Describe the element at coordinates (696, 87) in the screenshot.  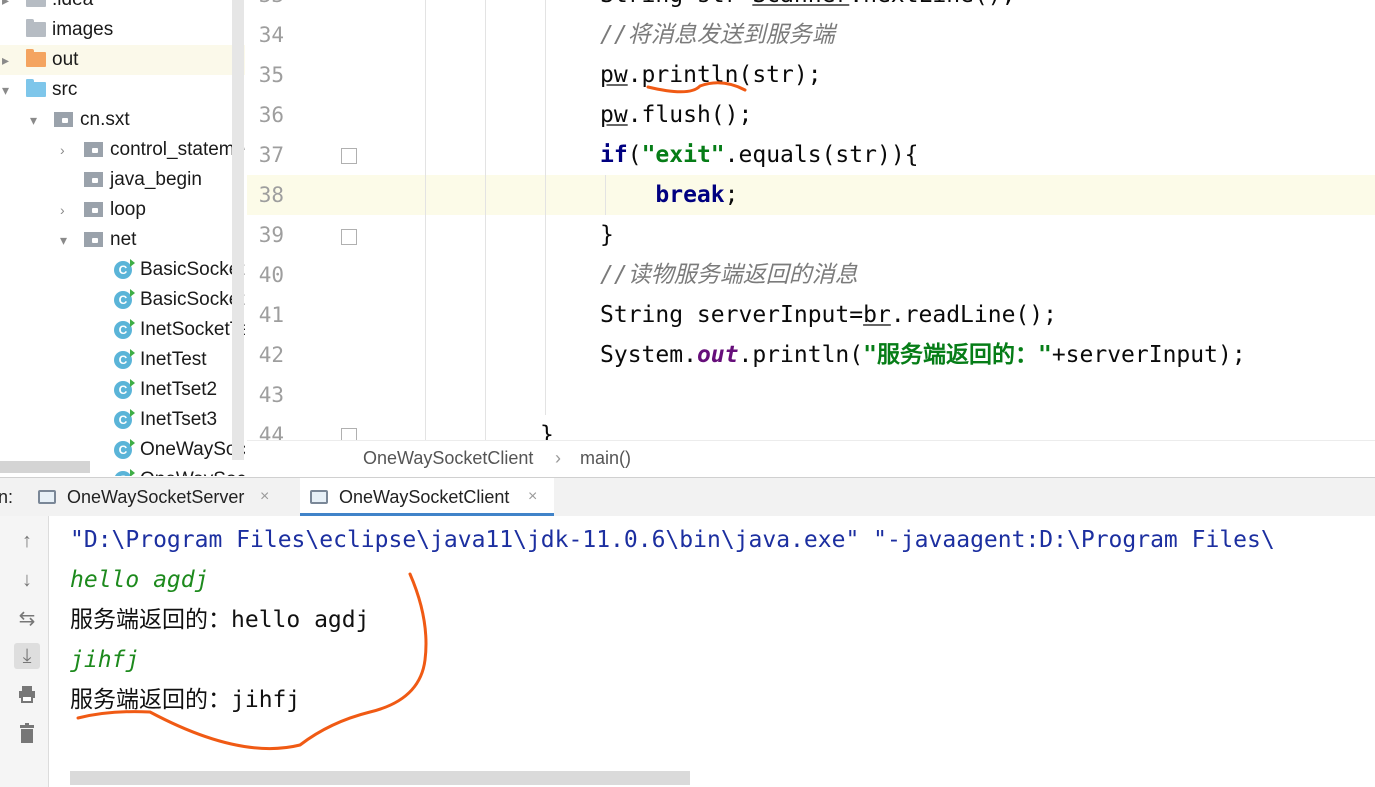
I see `annotation-underline` at that location.